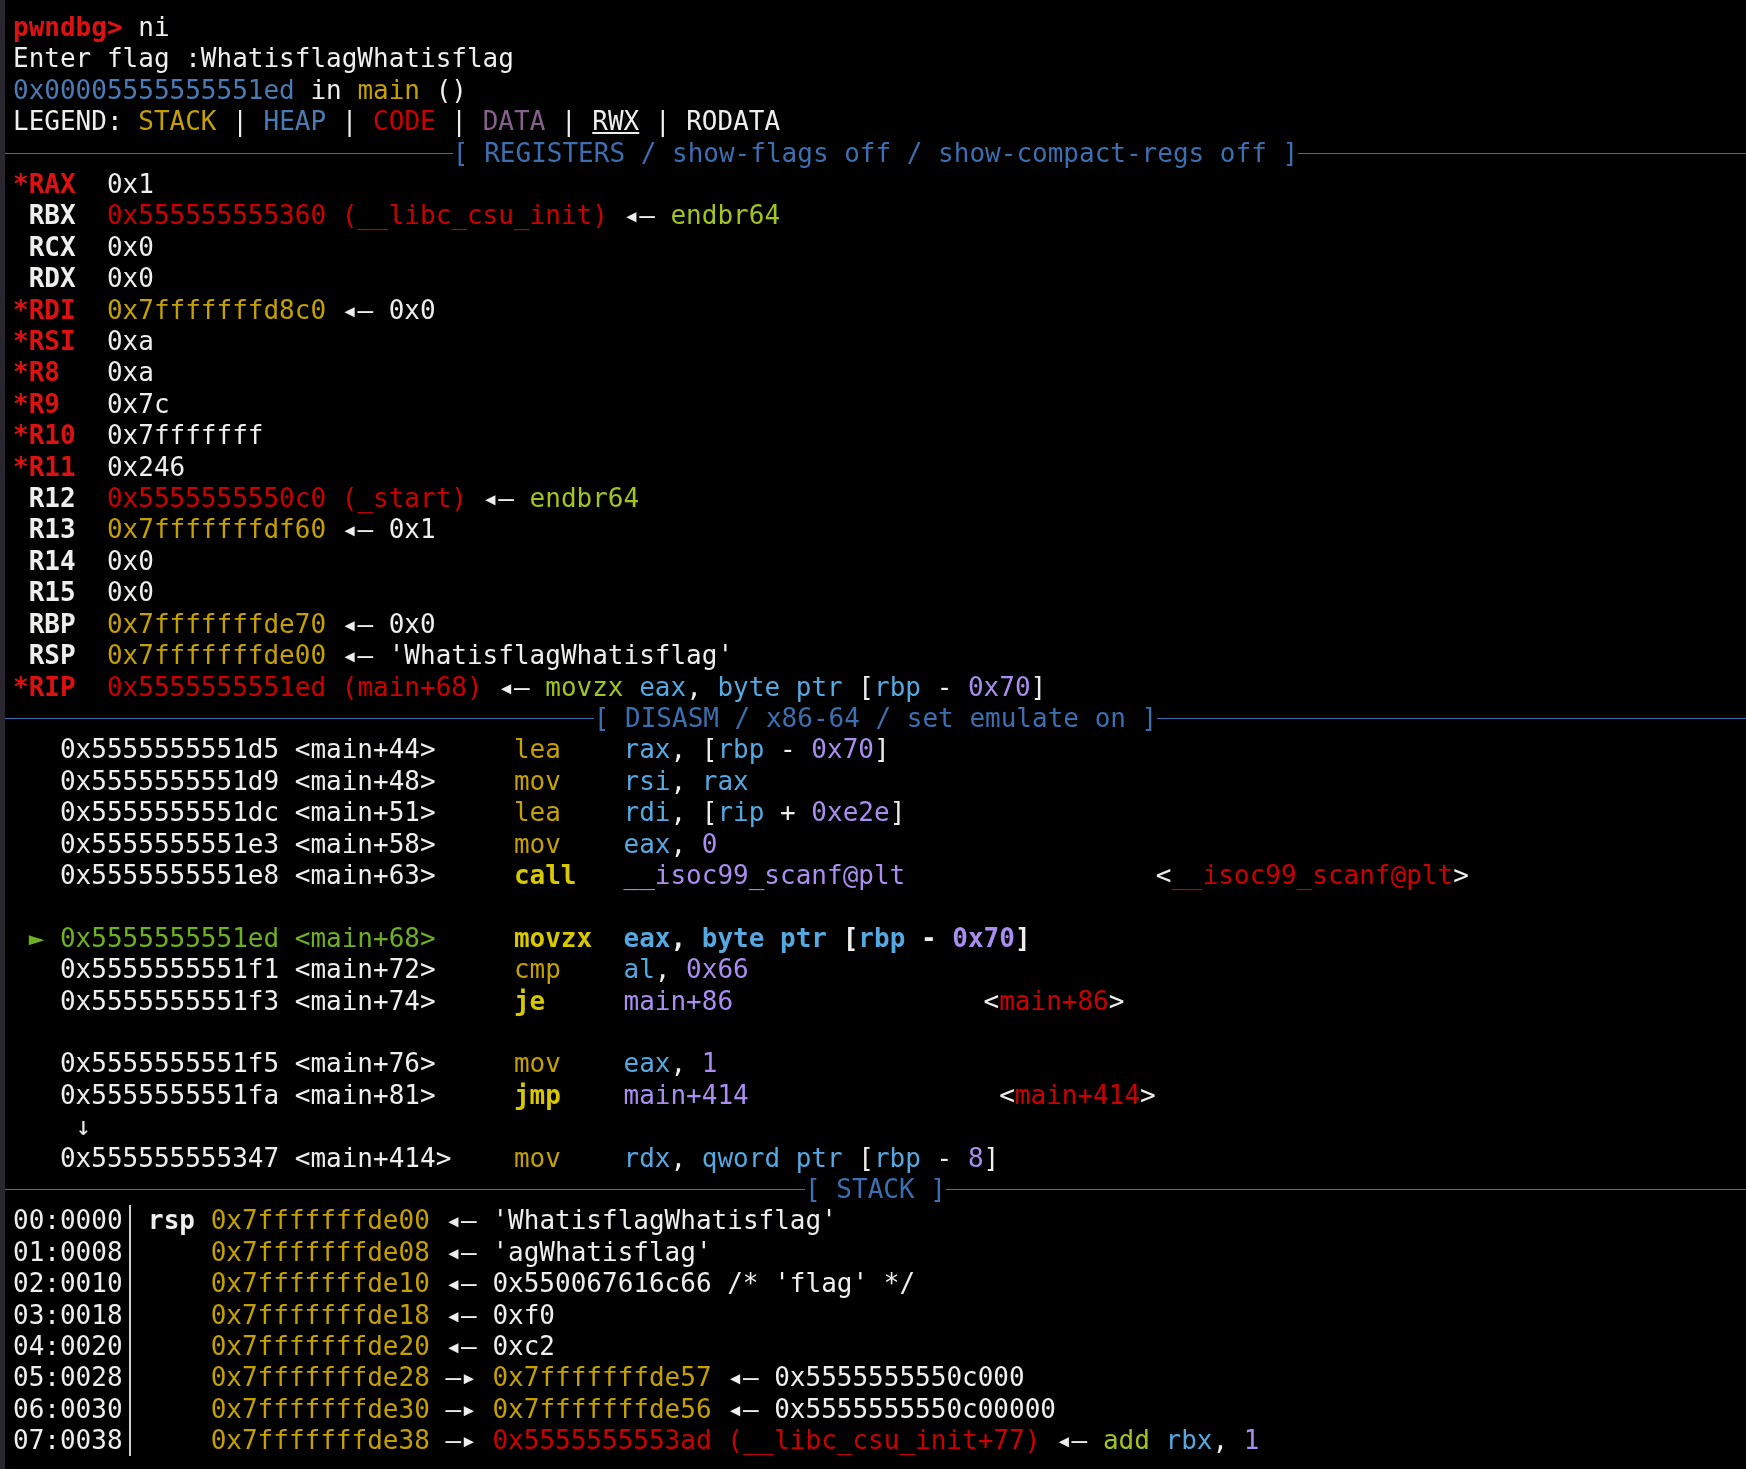  Describe the element at coordinates (382, 1346) in the screenshot. I see `terminal-line: 0x7fffffffde20 ◂— 0xc2` at that location.